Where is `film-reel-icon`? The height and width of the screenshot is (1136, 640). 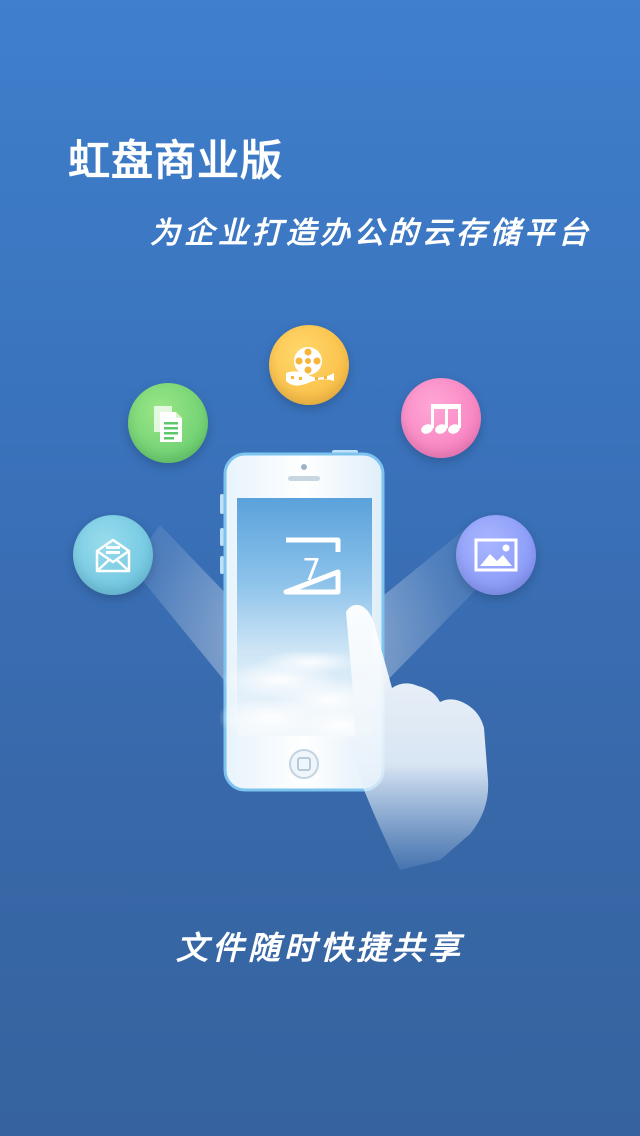
film-reel-icon is located at coordinates (310, 366).